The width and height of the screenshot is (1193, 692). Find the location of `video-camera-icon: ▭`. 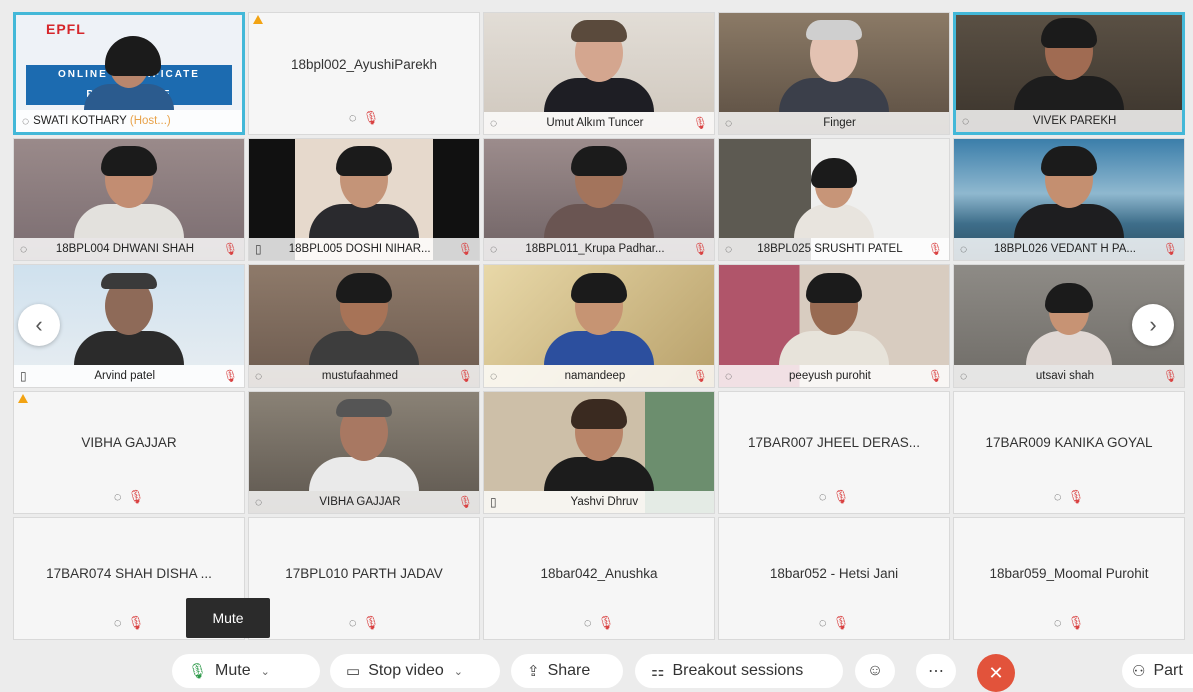

video-camera-icon: ▭ is located at coordinates (353, 671).